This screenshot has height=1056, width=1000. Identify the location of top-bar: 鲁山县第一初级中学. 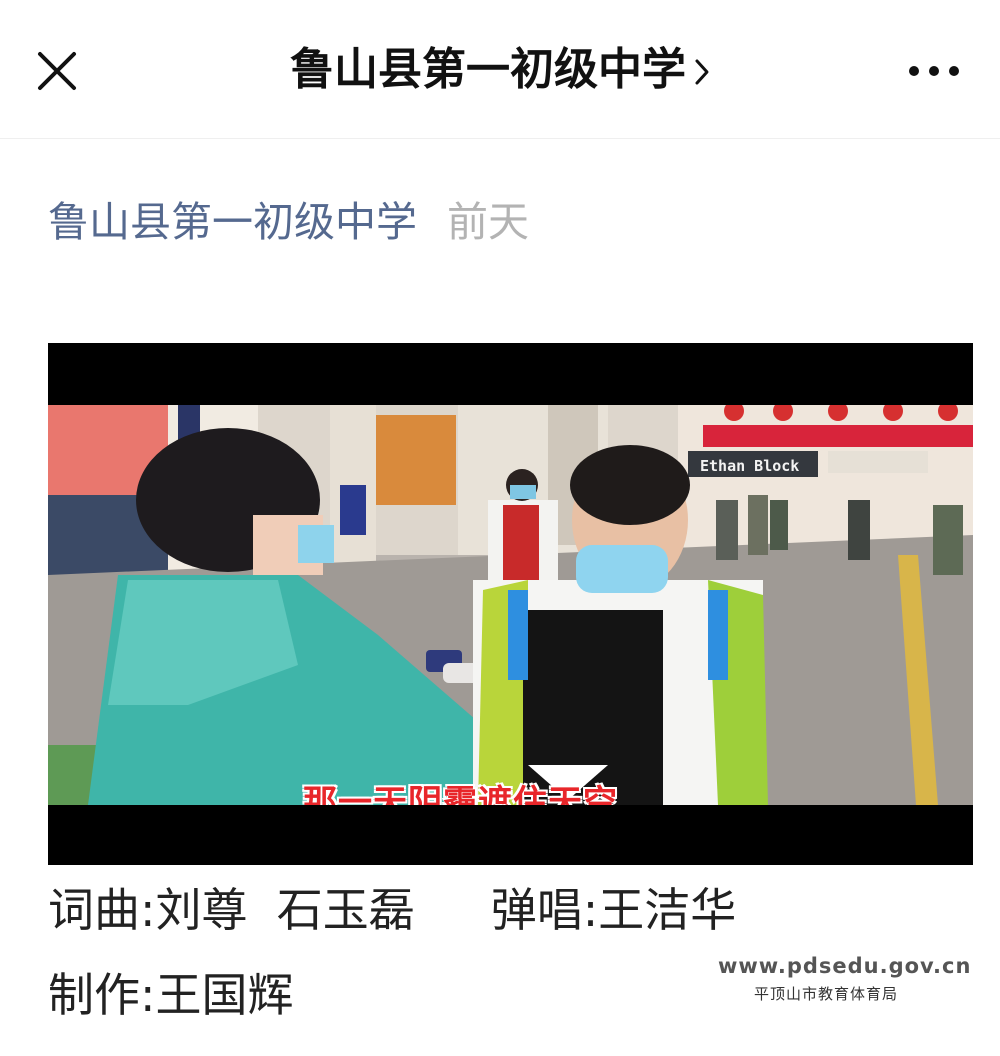
(500, 69).